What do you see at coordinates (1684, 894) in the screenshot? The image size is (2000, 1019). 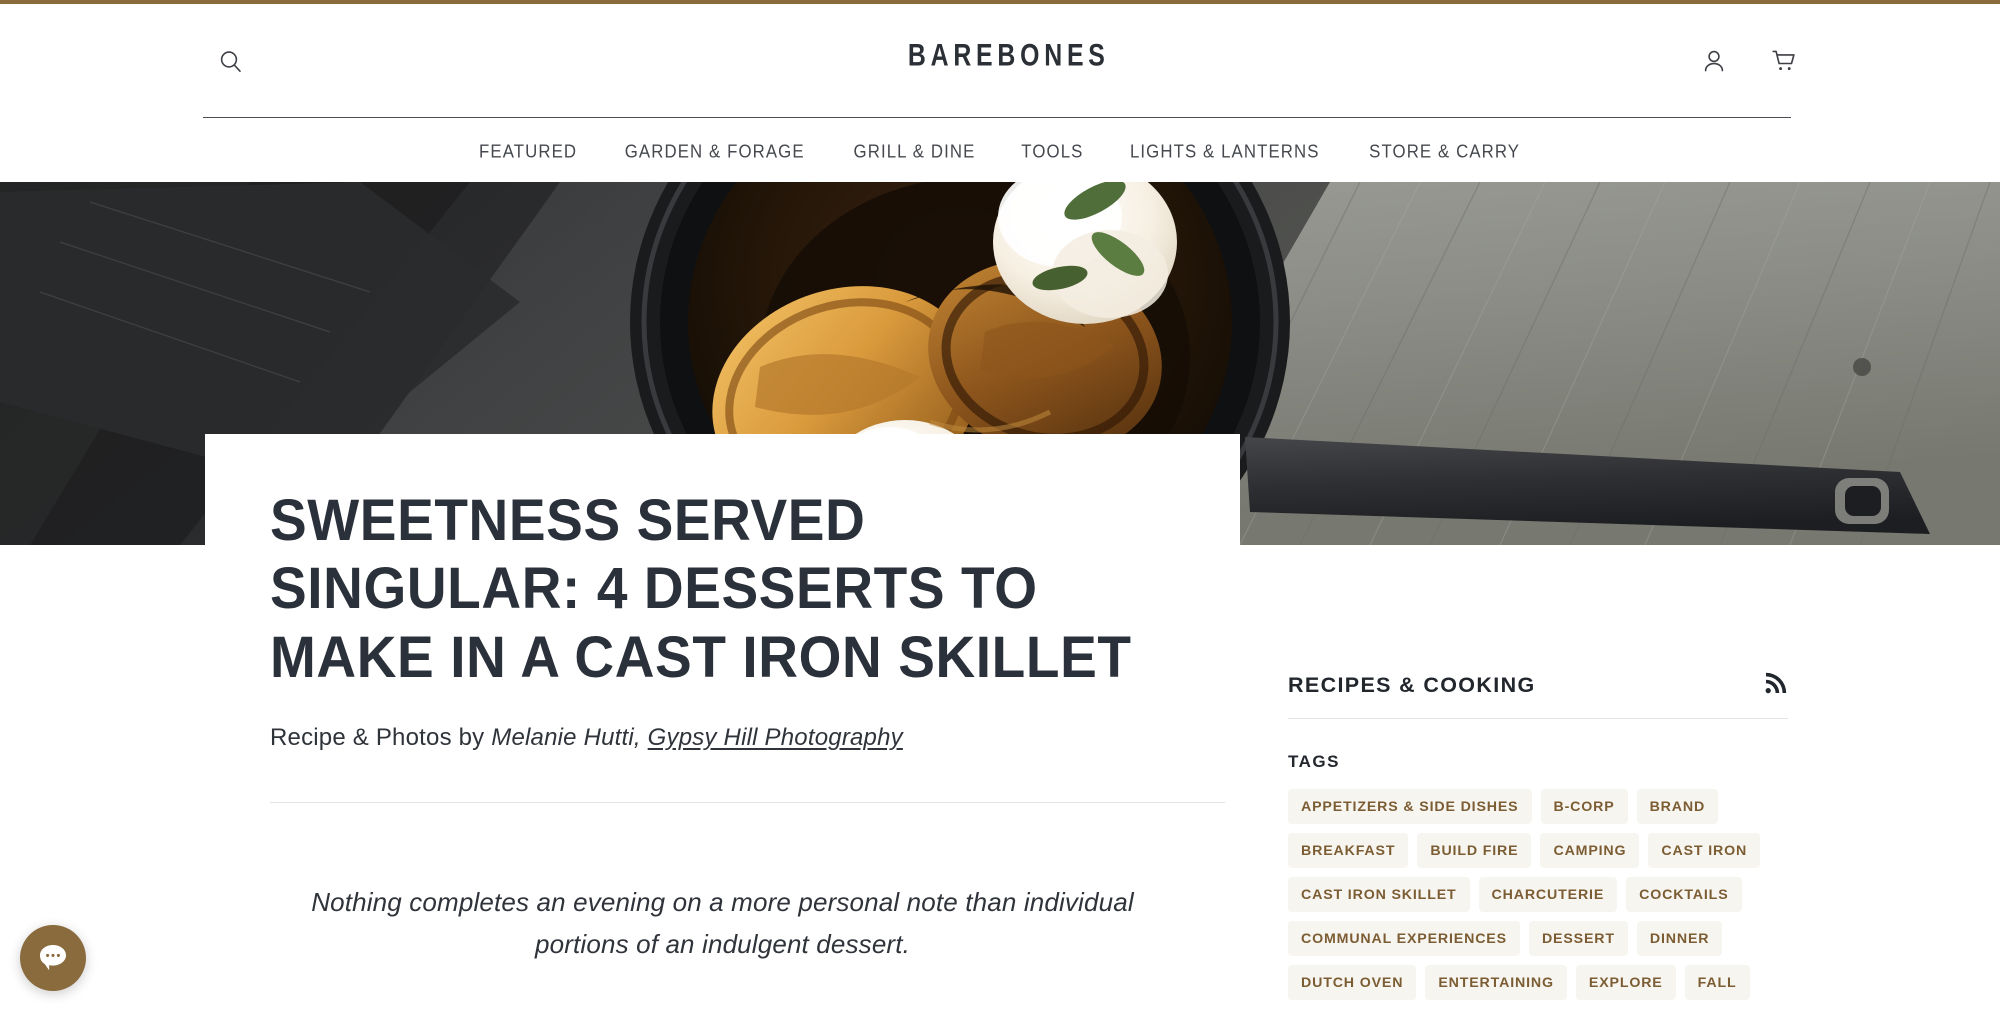 I see `tag-cocktails: COCKTAILS` at bounding box center [1684, 894].